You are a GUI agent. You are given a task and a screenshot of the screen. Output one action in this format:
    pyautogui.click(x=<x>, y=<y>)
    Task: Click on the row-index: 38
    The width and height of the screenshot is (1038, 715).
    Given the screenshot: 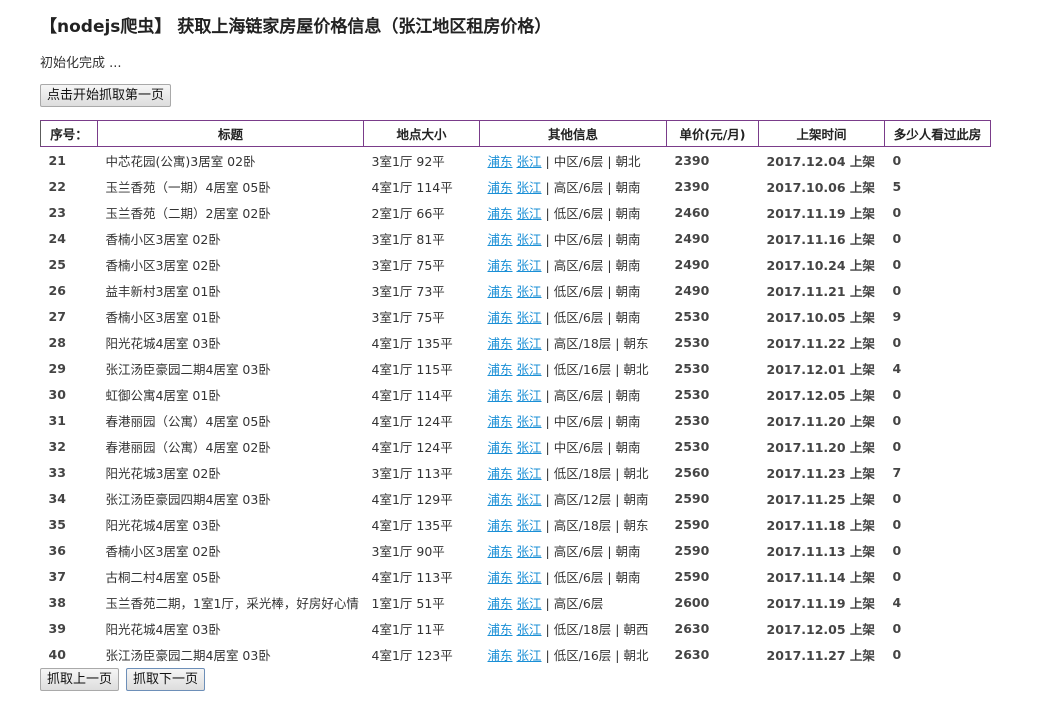 What is the action you would take?
    pyautogui.click(x=57, y=602)
    